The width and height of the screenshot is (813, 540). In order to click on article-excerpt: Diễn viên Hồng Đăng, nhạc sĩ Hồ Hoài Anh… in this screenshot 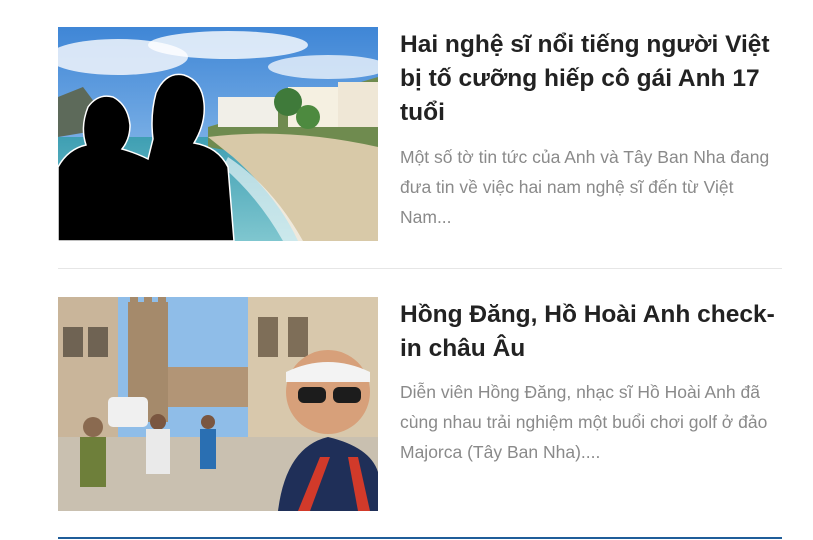, I will do `click(584, 422)`.